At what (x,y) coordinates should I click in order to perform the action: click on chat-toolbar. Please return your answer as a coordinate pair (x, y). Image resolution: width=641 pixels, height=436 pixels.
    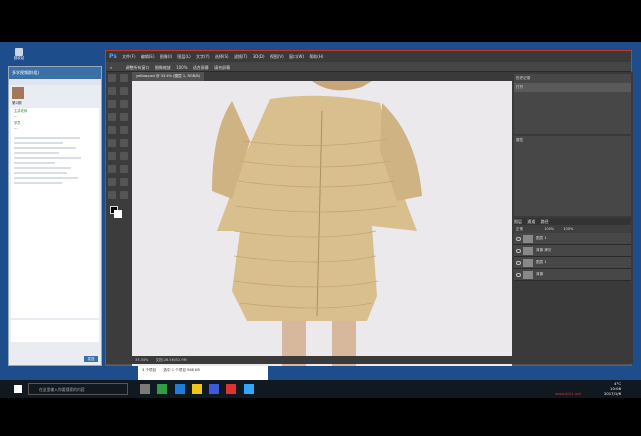
    Looking at the image, I should click on (55, 82).